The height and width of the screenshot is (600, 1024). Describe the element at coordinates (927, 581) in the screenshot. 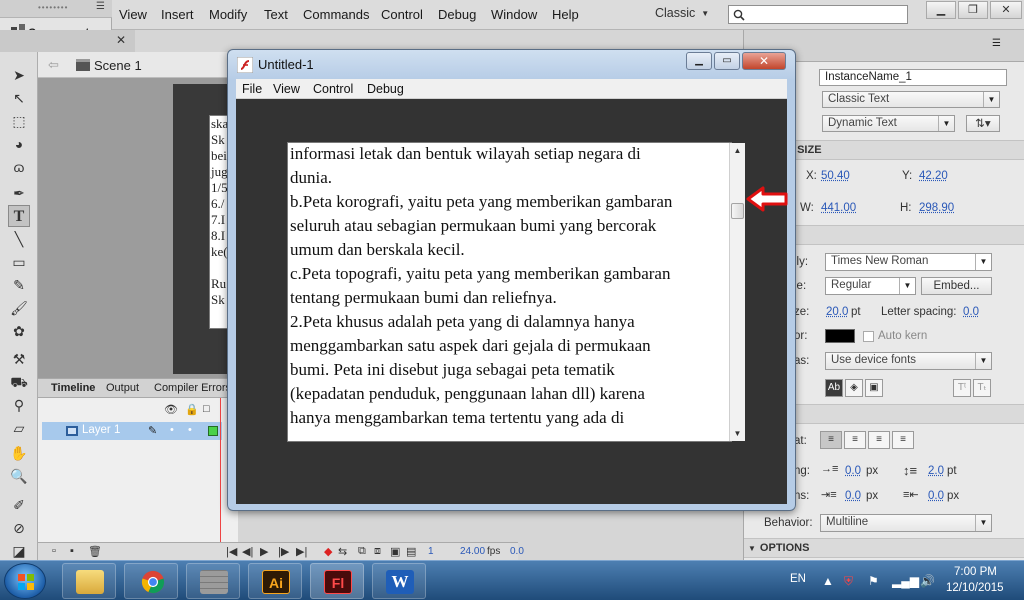

I see `volume-icon: 🔊` at that location.